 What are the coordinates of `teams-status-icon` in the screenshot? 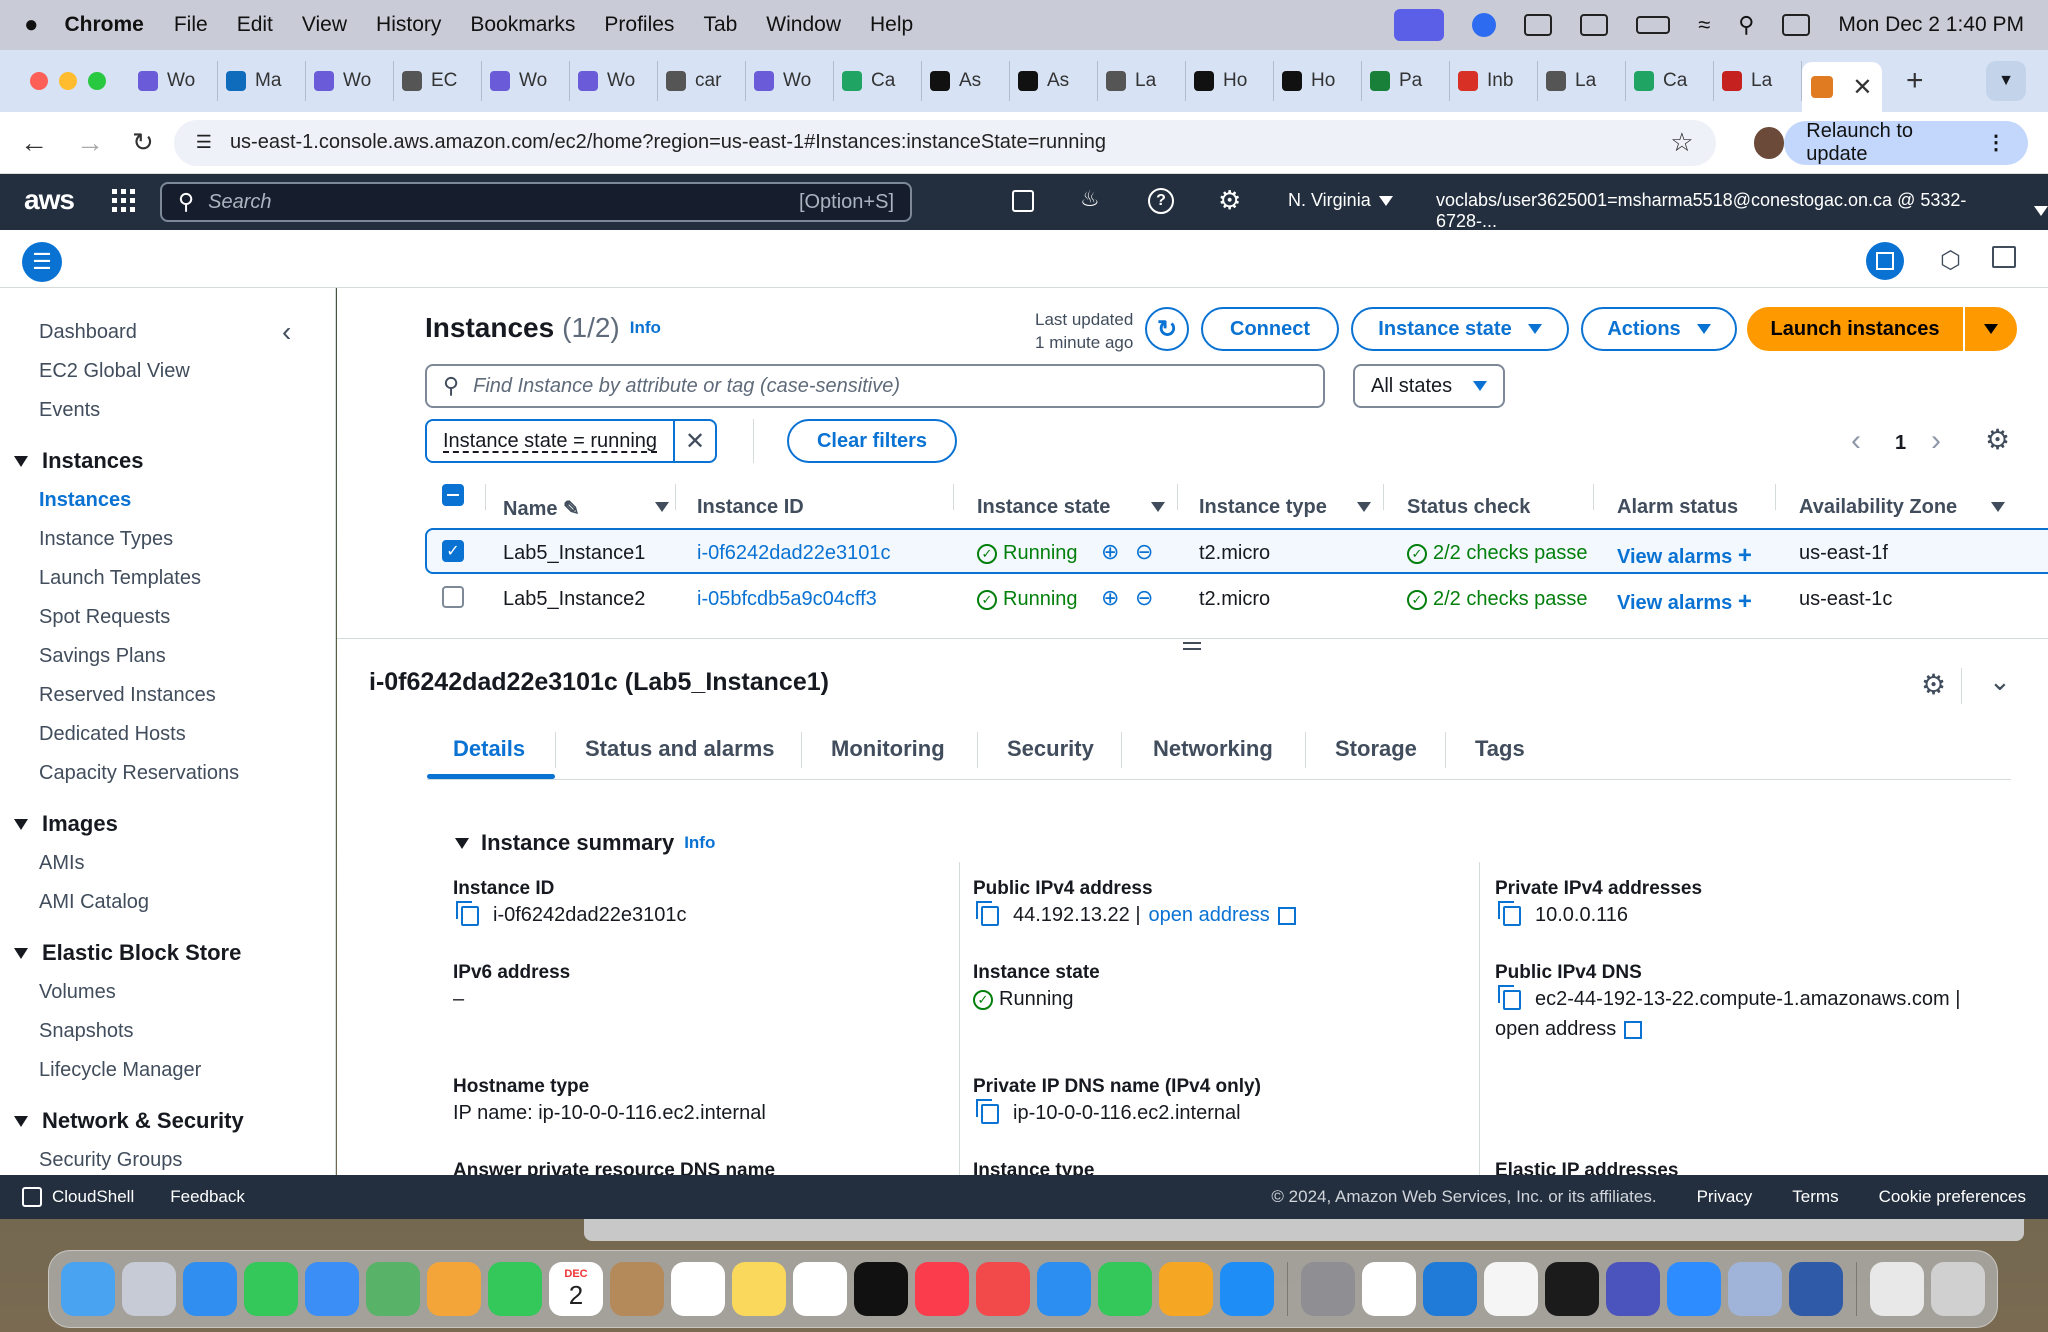 It's located at (1538, 25).